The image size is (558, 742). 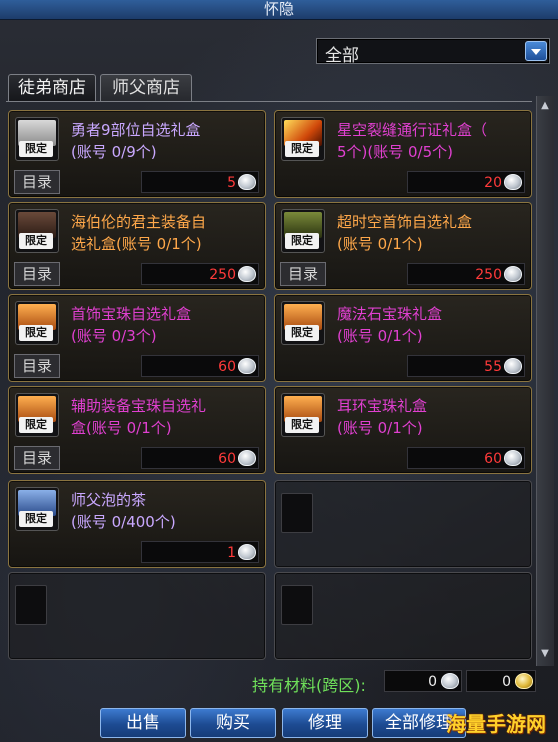 What do you see at coordinates (136, 141) in the screenshot?
I see `item-name: 勇者9部位自选礼盒 (账号 0/9个)` at bounding box center [136, 141].